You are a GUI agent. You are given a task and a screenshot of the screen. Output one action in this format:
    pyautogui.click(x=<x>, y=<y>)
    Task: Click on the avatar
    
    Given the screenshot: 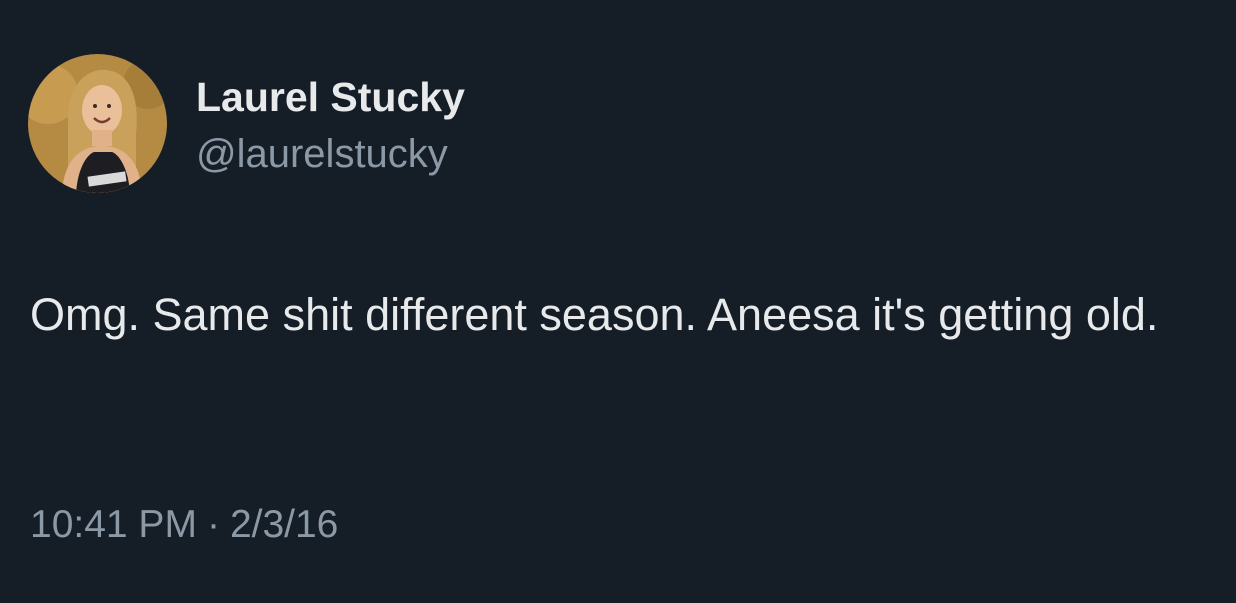 What is the action you would take?
    pyautogui.click(x=97, y=123)
    